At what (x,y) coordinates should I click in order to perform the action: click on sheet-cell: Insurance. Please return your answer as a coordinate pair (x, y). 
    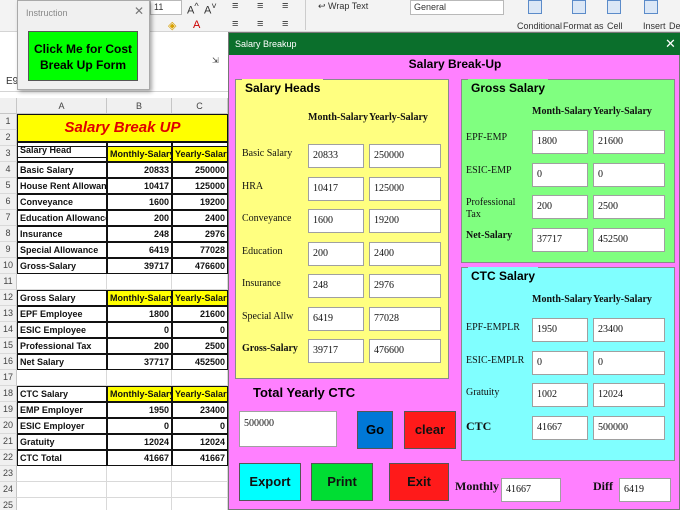
    Looking at the image, I should click on (62, 234).